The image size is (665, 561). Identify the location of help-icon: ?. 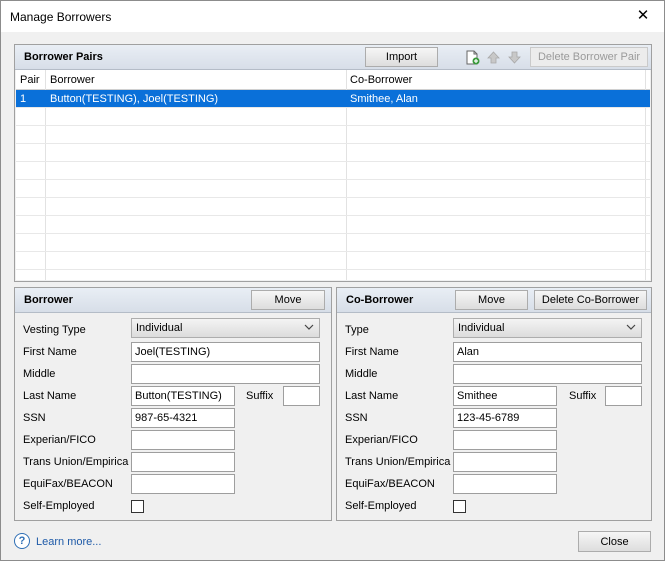
(22, 541).